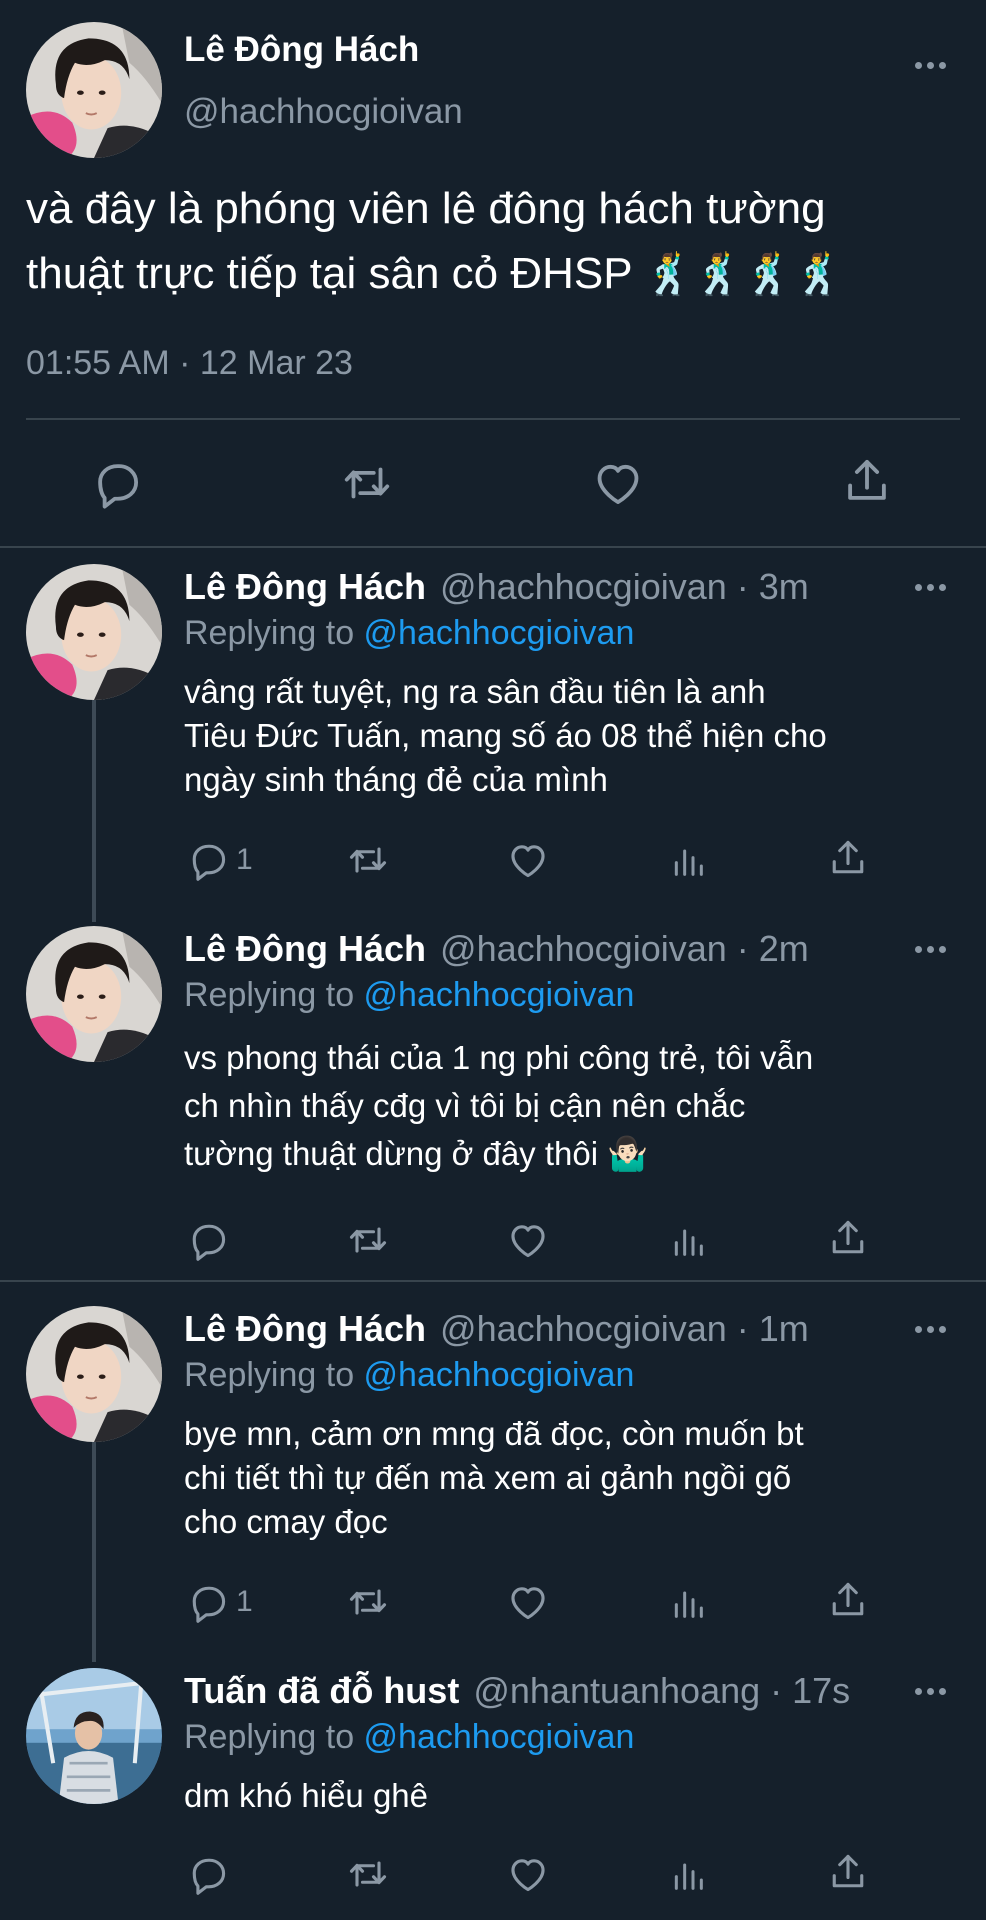 Image resolution: width=986 pixels, height=1920 pixels. I want to click on reply-meta: @hachhocgioivan · 3m, so click(624, 586).